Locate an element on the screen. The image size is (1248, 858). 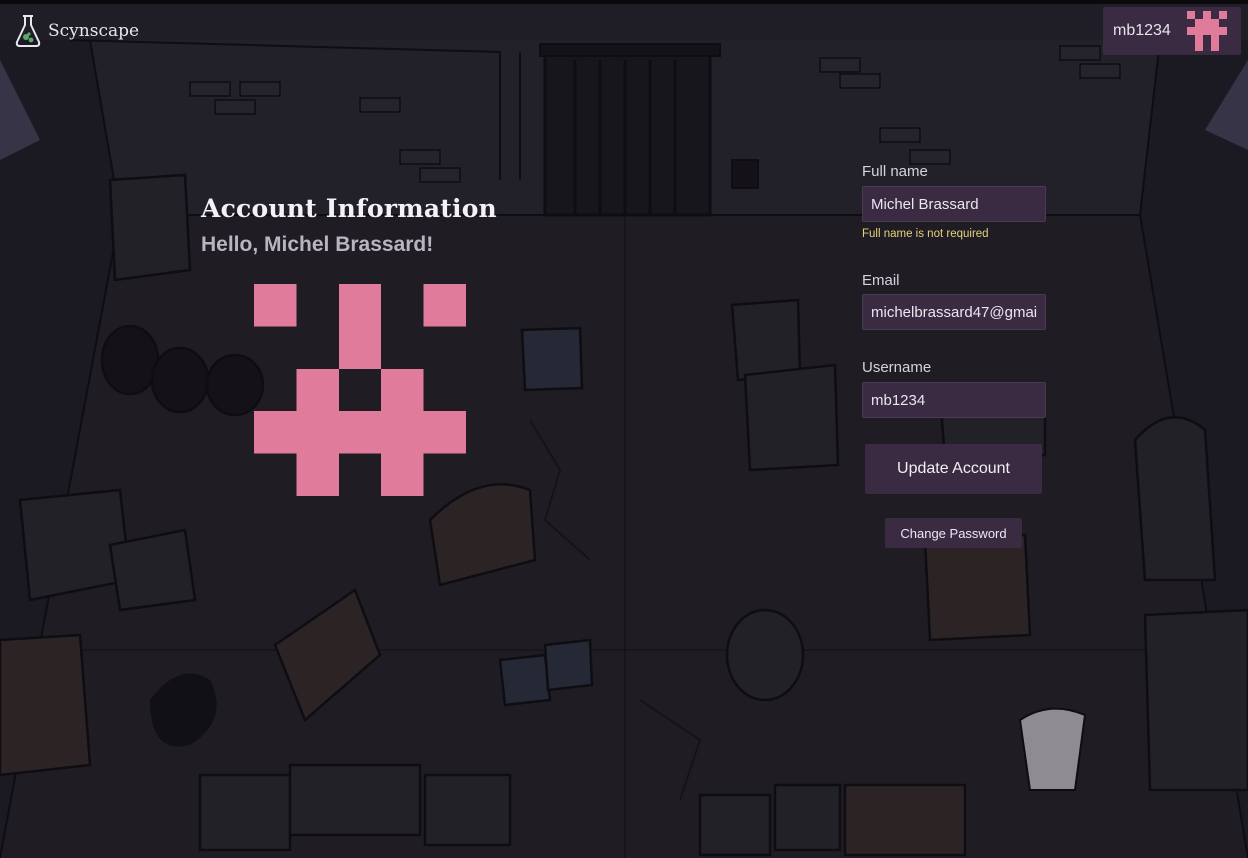
flask-icon is located at coordinates (28, 31).